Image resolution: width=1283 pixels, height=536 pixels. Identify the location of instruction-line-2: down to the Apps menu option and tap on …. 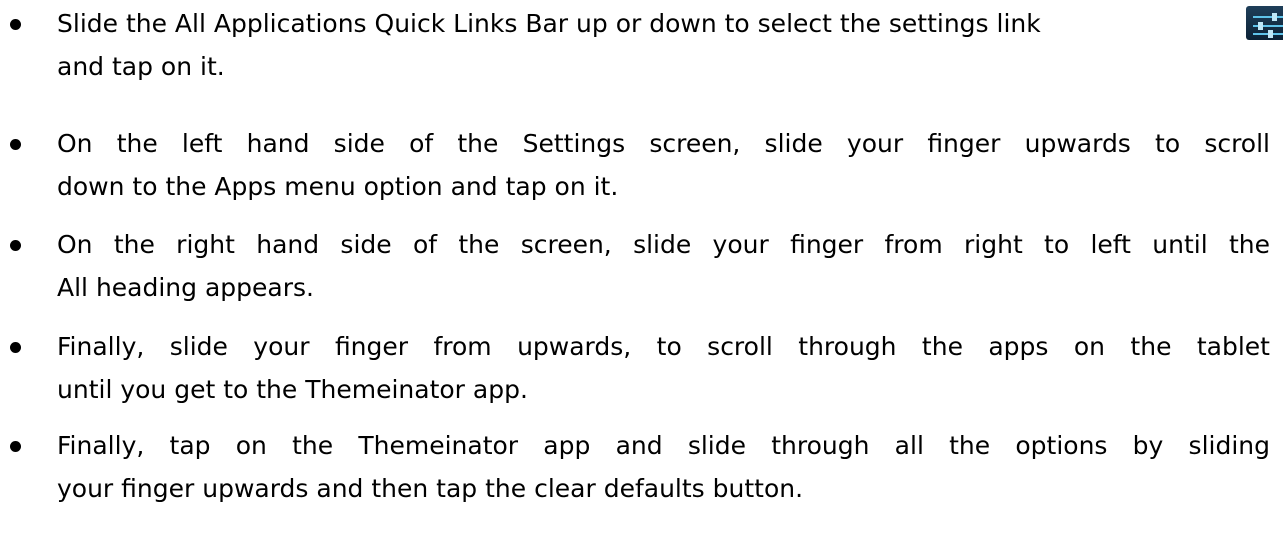
(338, 186).